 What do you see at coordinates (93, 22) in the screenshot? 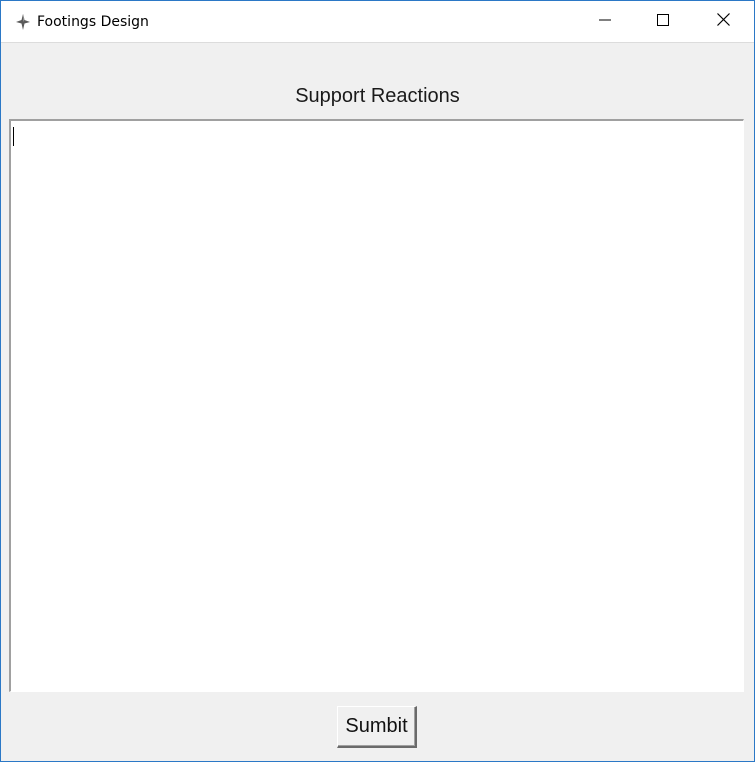
I see `window-title: Footings Design` at bounding box center [93, 22].